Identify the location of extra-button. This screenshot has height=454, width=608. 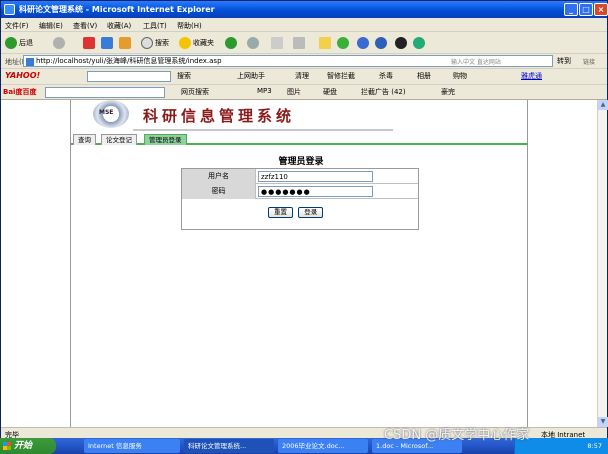
(420, 43).